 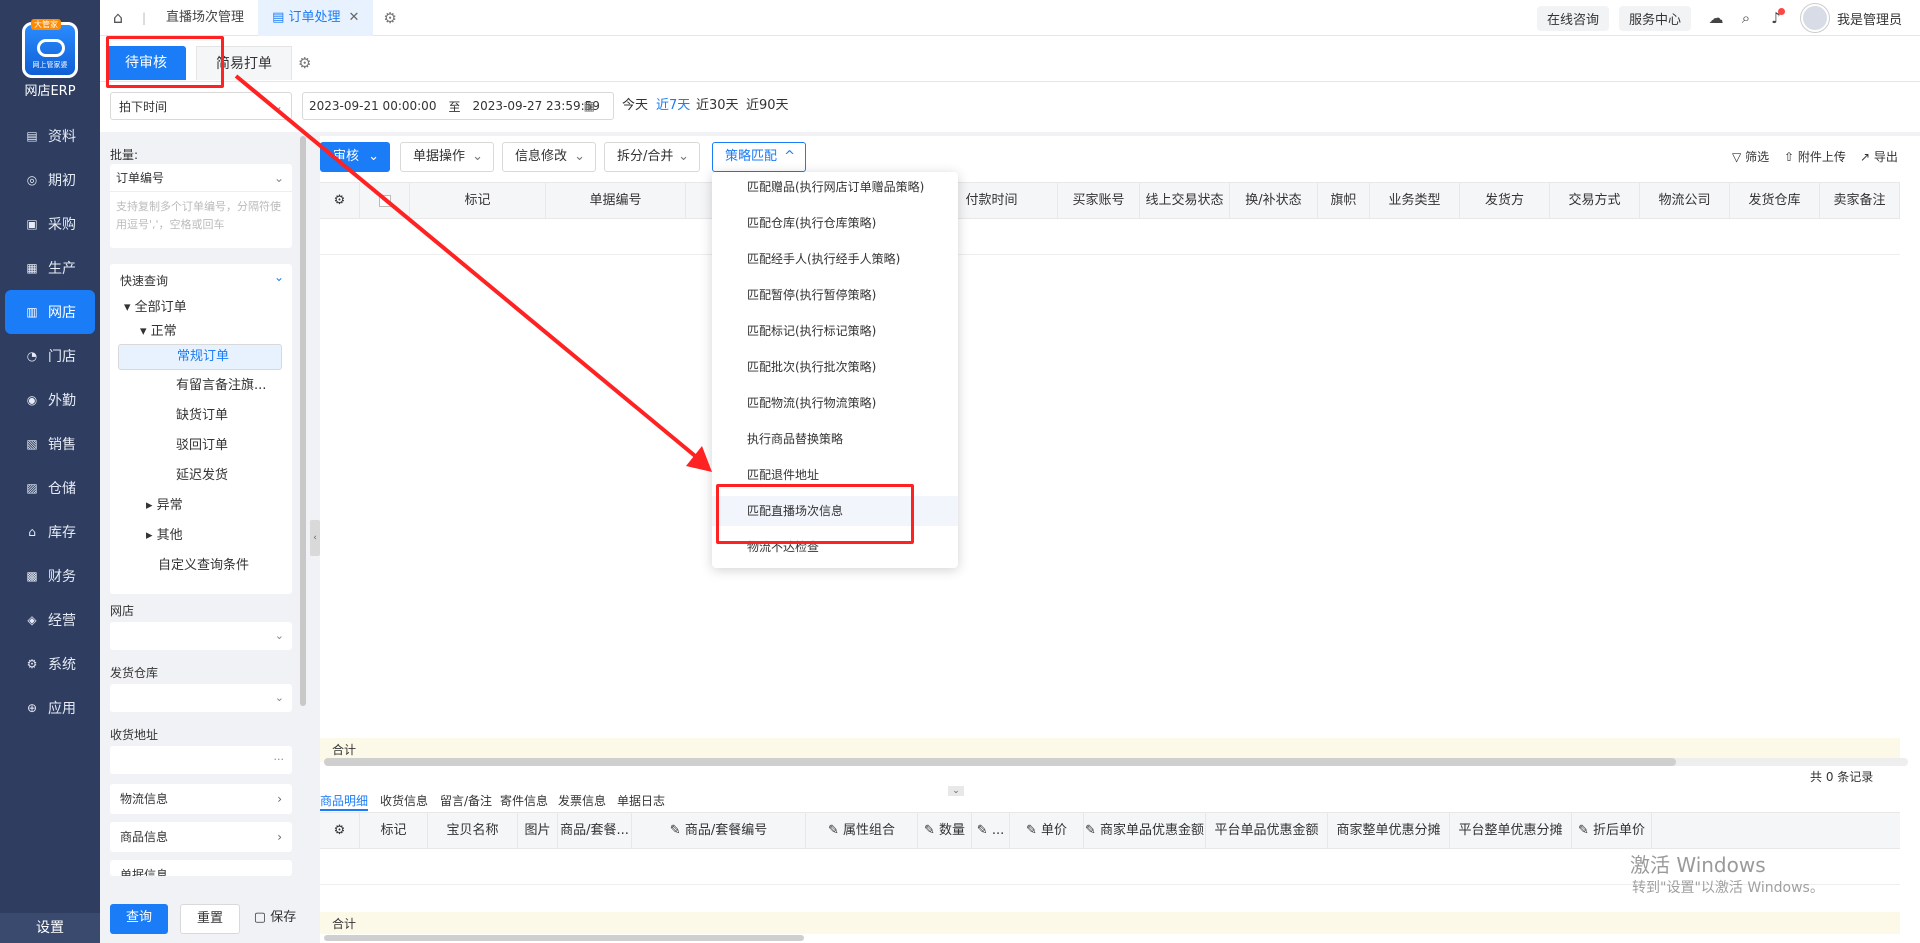 I want to click on annotation-arrow, so click(x=473, y=273).